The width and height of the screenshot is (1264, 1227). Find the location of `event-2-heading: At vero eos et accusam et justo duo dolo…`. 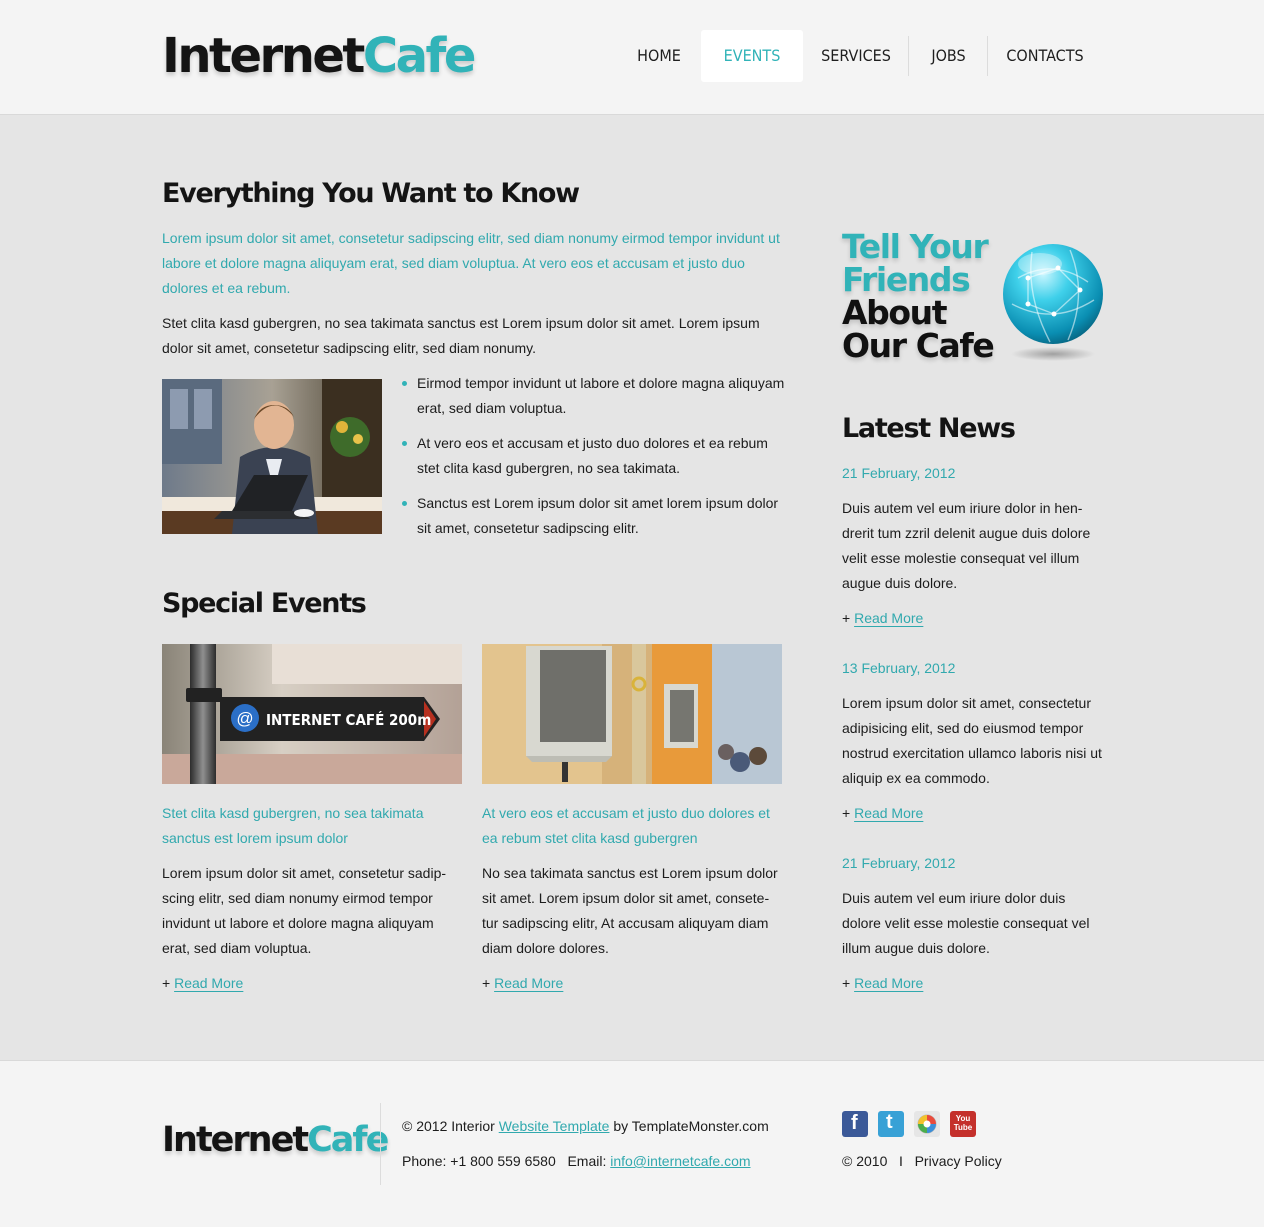

event-2-heading: At vero eos et accusam et justo duo dolo… is located at coordinates (626, 825).